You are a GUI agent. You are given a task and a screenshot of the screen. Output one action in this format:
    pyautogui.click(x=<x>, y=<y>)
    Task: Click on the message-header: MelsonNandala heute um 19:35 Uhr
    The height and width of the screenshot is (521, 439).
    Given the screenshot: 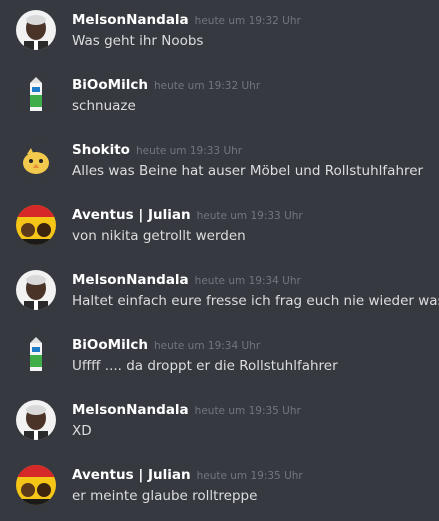 What is the action you would take?
    pyautogui.click(x=186, y=410)
    